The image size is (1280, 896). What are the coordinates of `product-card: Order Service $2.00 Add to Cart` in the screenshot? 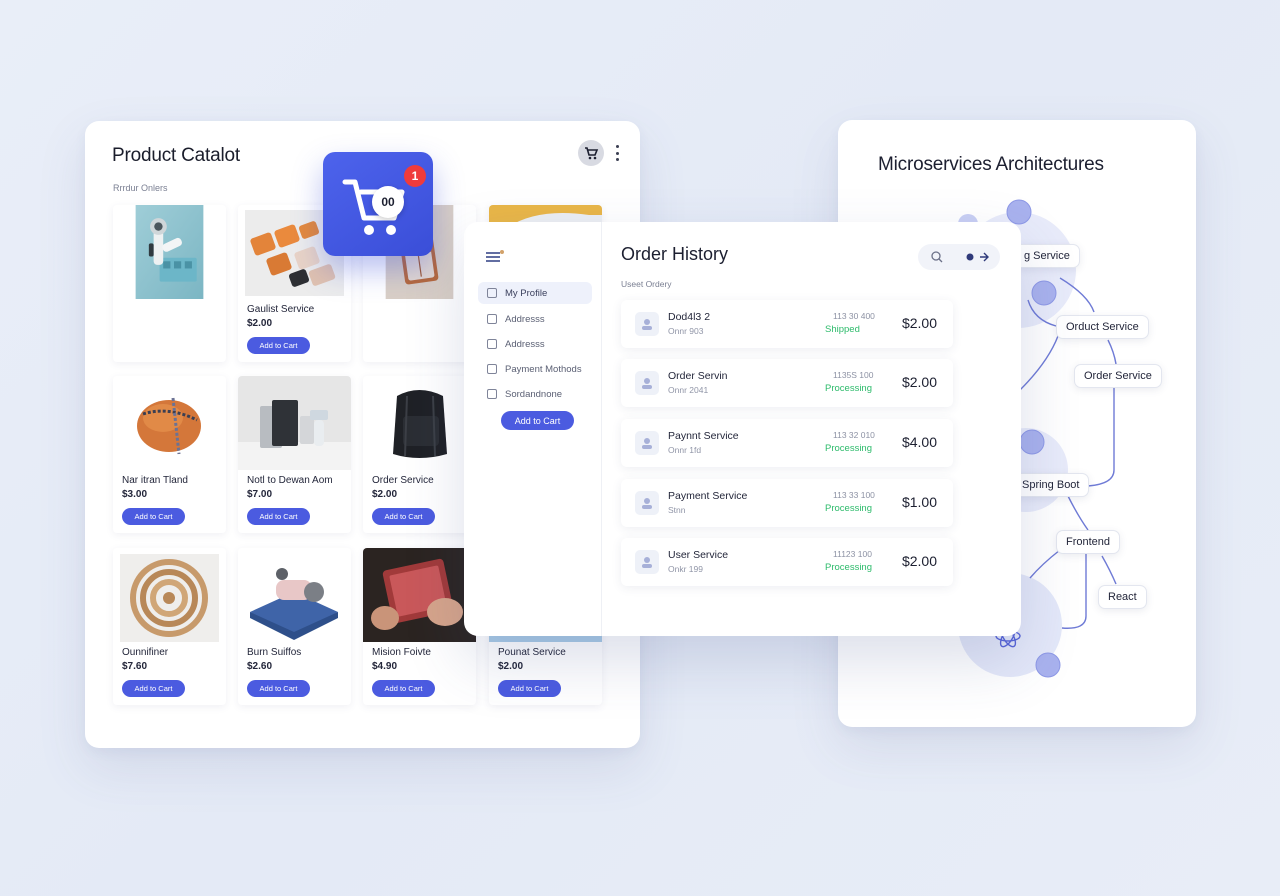 It's located at (419, 454).